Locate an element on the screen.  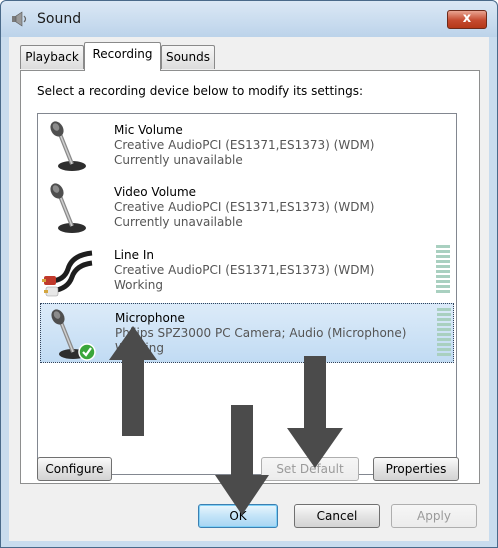
close-icon: x is located at coordinates (467, 18).